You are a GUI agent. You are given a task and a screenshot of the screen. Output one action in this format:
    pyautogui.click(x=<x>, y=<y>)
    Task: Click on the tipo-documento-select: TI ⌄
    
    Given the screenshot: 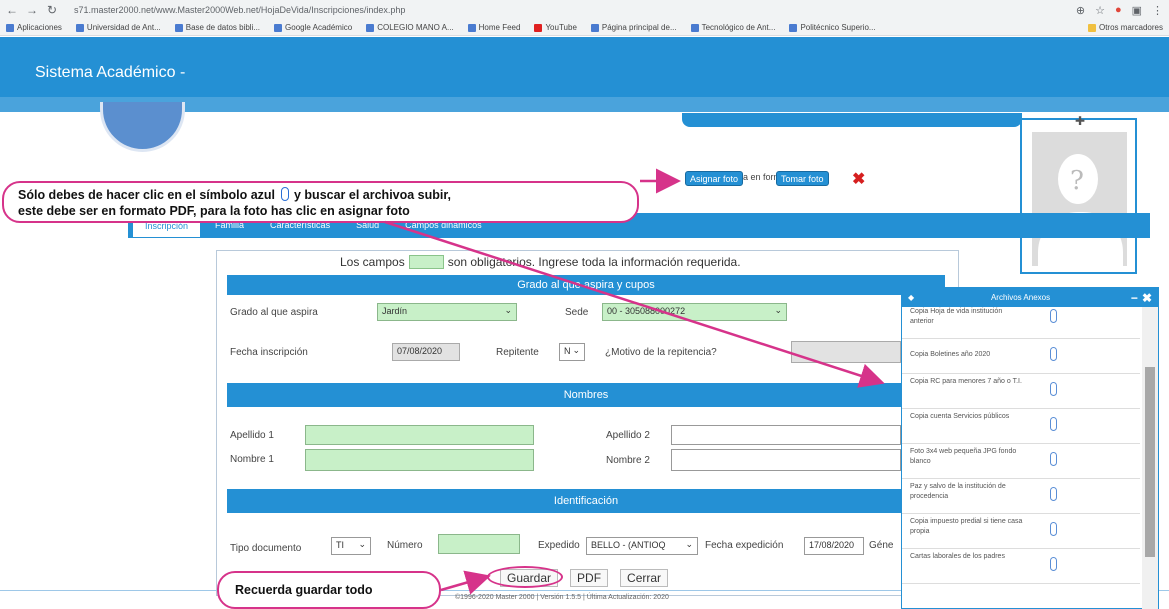 What is the action you would take?
    pyautogui.click(x=351, y=546)
    